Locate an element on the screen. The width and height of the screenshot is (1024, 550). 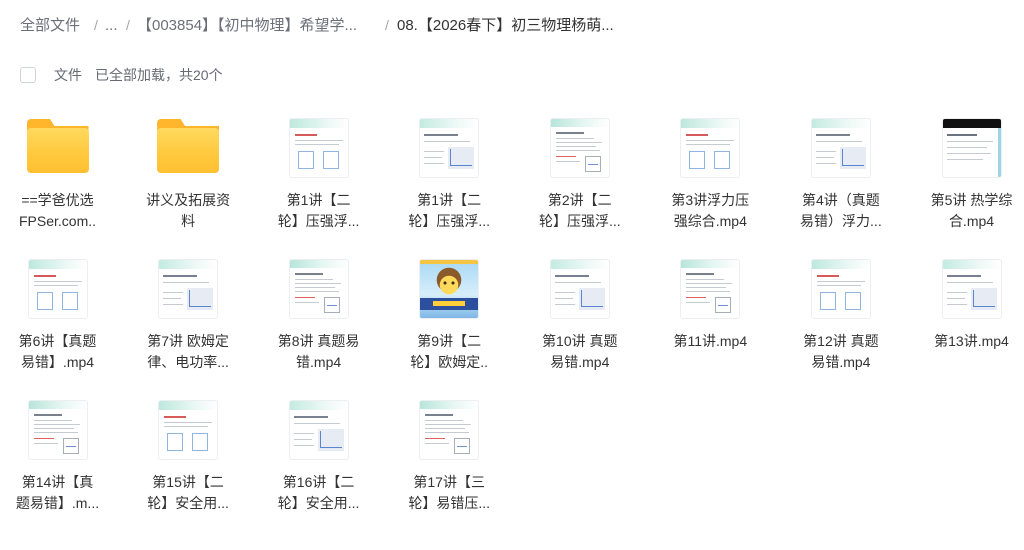
file-name: 第9讲【二轮】欧姆定.. is located at coordinates (449, 352).